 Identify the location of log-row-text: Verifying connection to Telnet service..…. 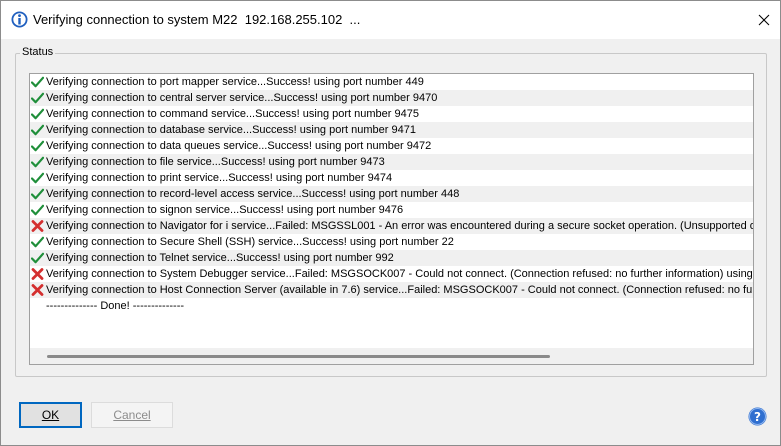
(220, 258).